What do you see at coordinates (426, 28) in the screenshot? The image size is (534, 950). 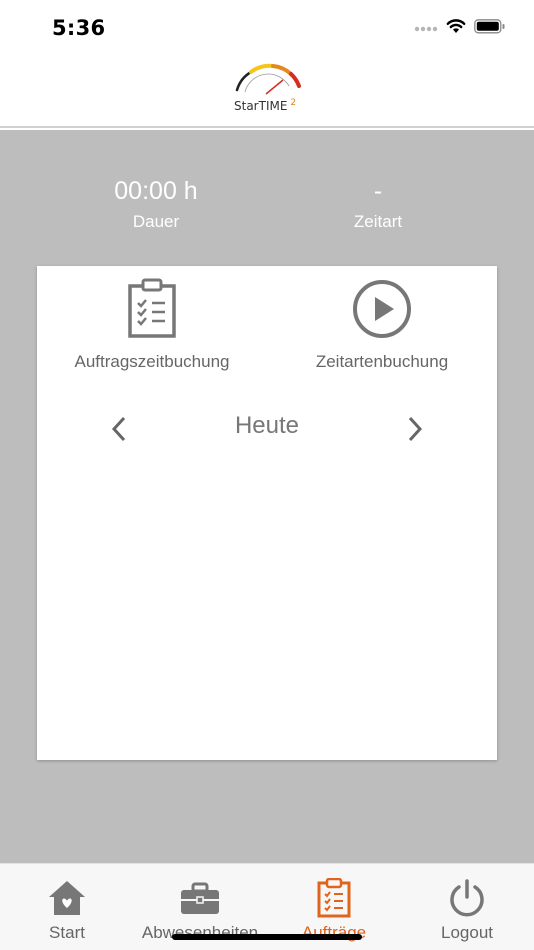 I see `signal-icon` at bounding box center [426, 28].